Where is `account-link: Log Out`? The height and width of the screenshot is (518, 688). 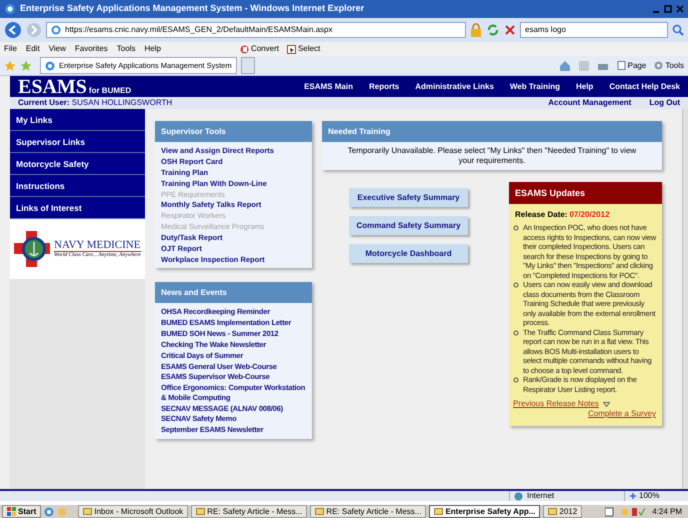
account-link: Log Out is located at coordinates (664, 103).